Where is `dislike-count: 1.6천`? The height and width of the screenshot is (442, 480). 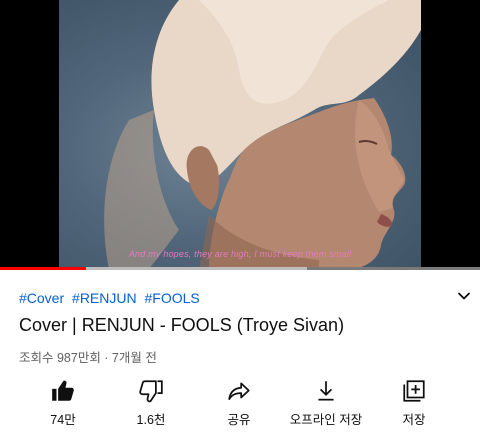 dislike-count: 1.6천 is located at coordinates (151, 420).